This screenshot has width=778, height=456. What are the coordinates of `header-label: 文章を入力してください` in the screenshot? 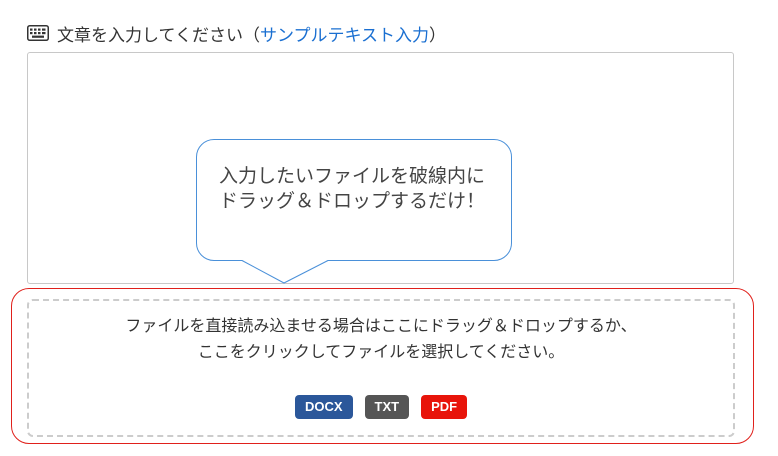 It's located at (150, 35).